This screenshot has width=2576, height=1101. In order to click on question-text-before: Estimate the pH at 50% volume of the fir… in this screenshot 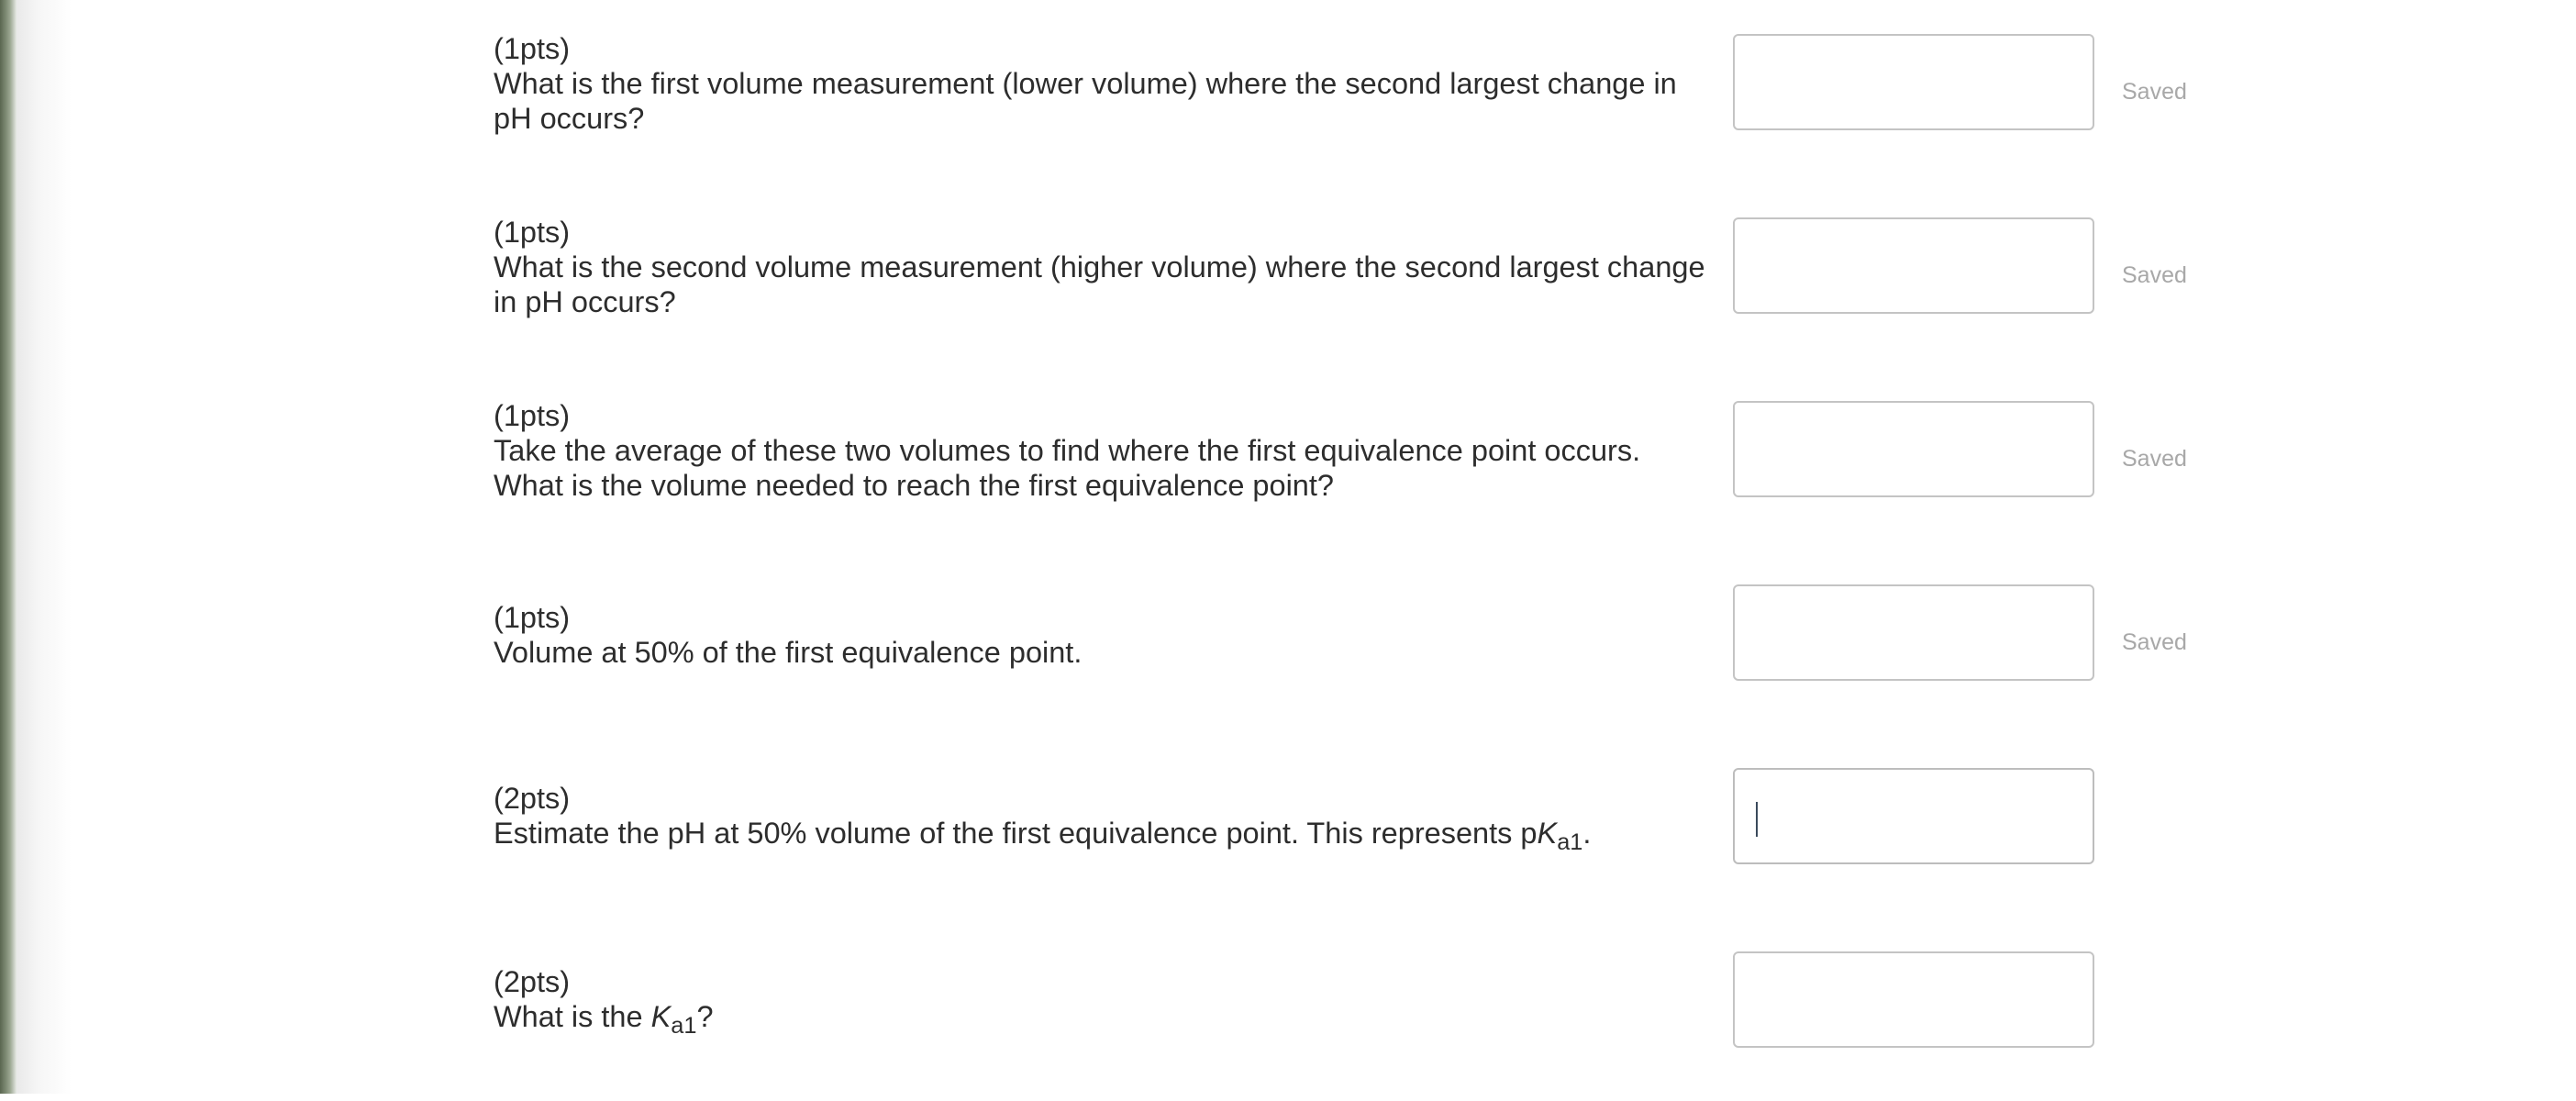, I will do `click(1016, 834)`.